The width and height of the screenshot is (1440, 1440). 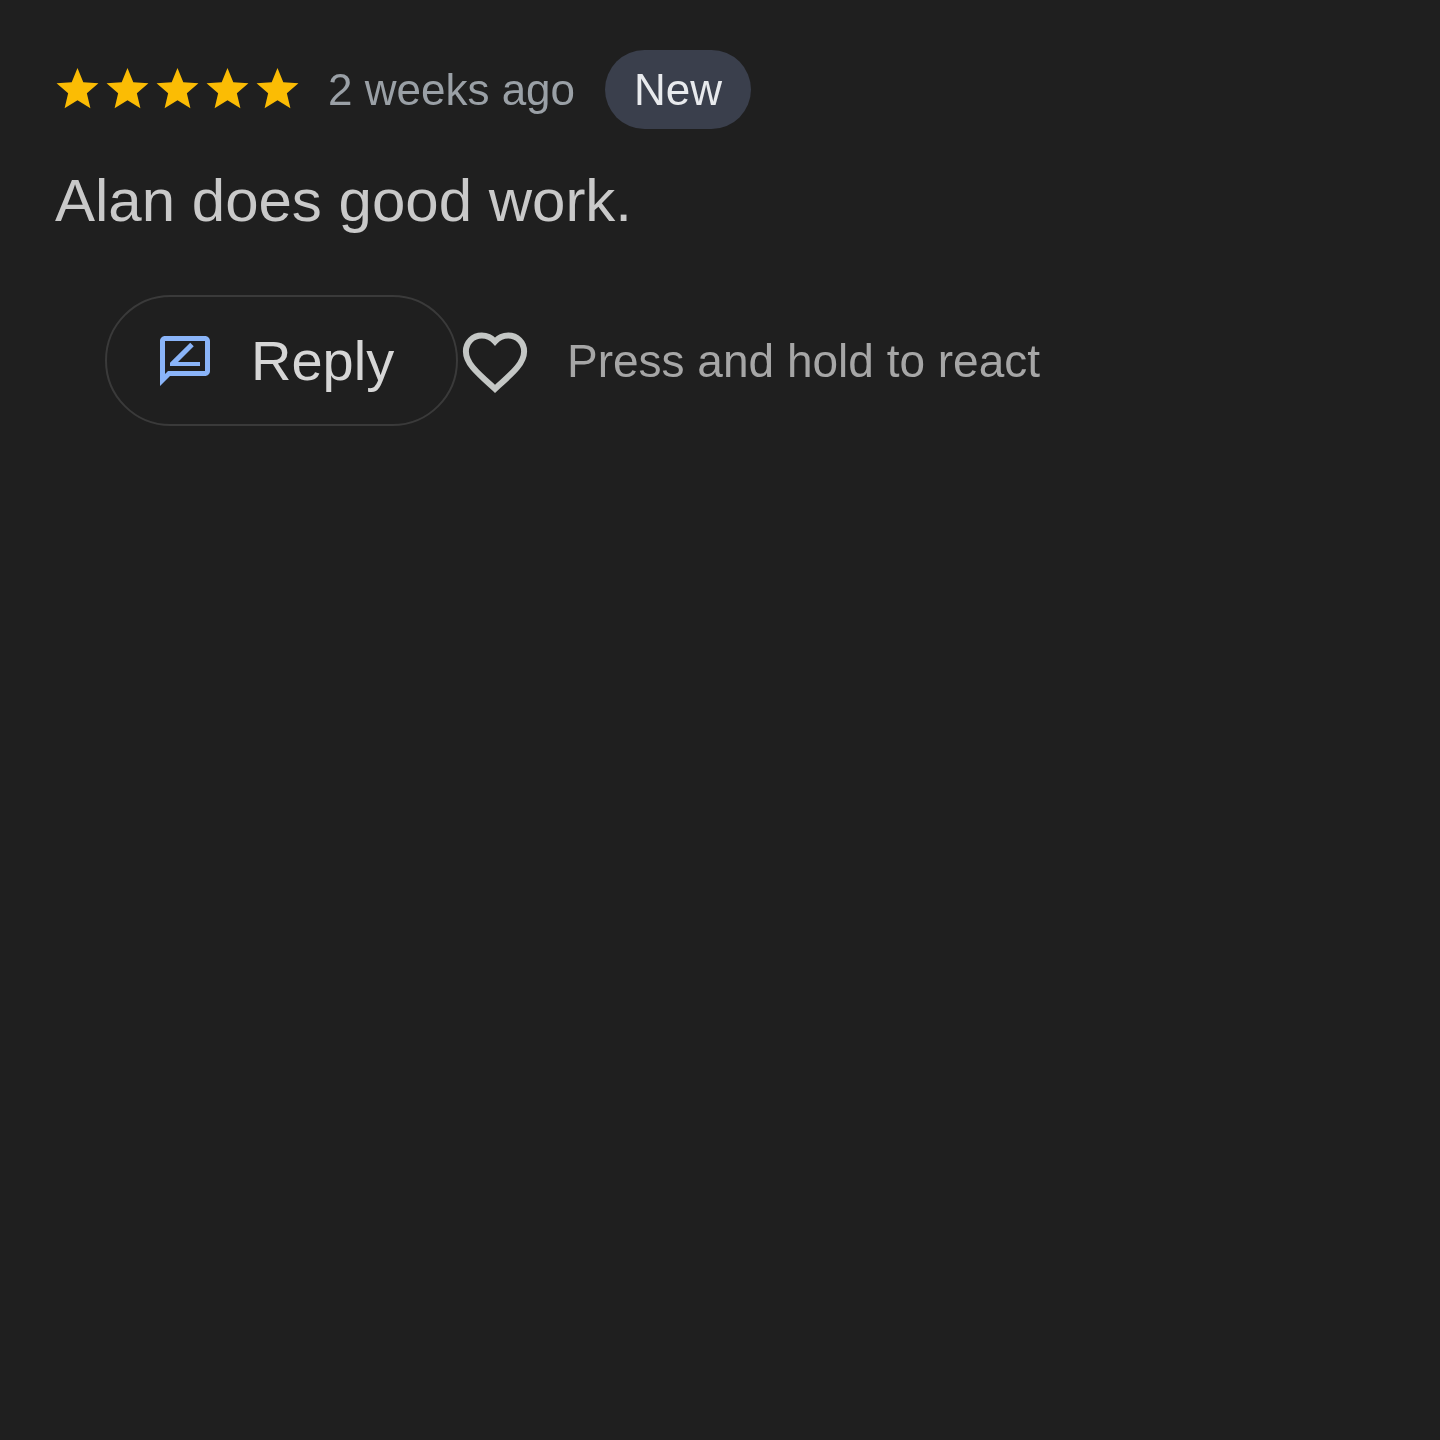 What do you see at coordinates (344, 201) in the screenshot?
I see `review-text: Alan does good work.` at bounding box center [344, 201].